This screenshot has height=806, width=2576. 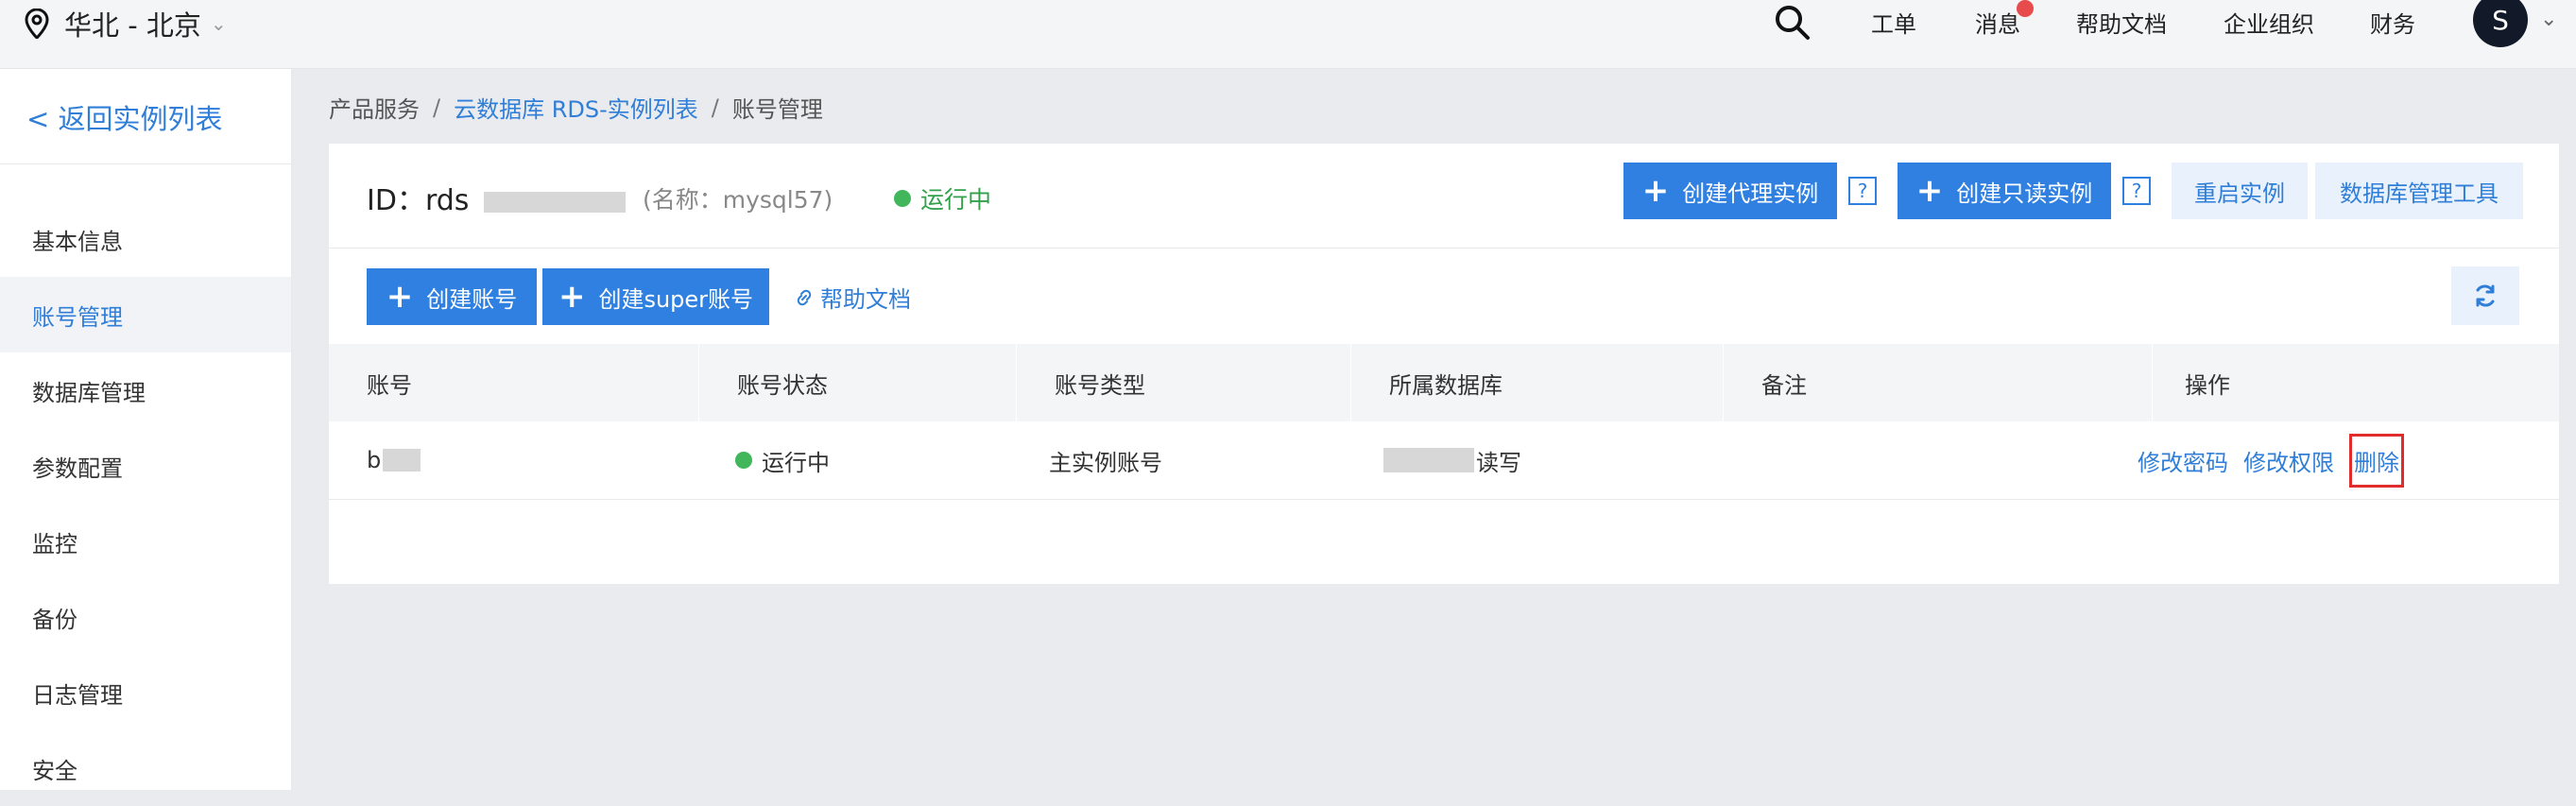 What do you see at coordinates (1997, 24) in the screenshot?
I see `nav-messages-label: 消息` at bounding box center [1997, 24].